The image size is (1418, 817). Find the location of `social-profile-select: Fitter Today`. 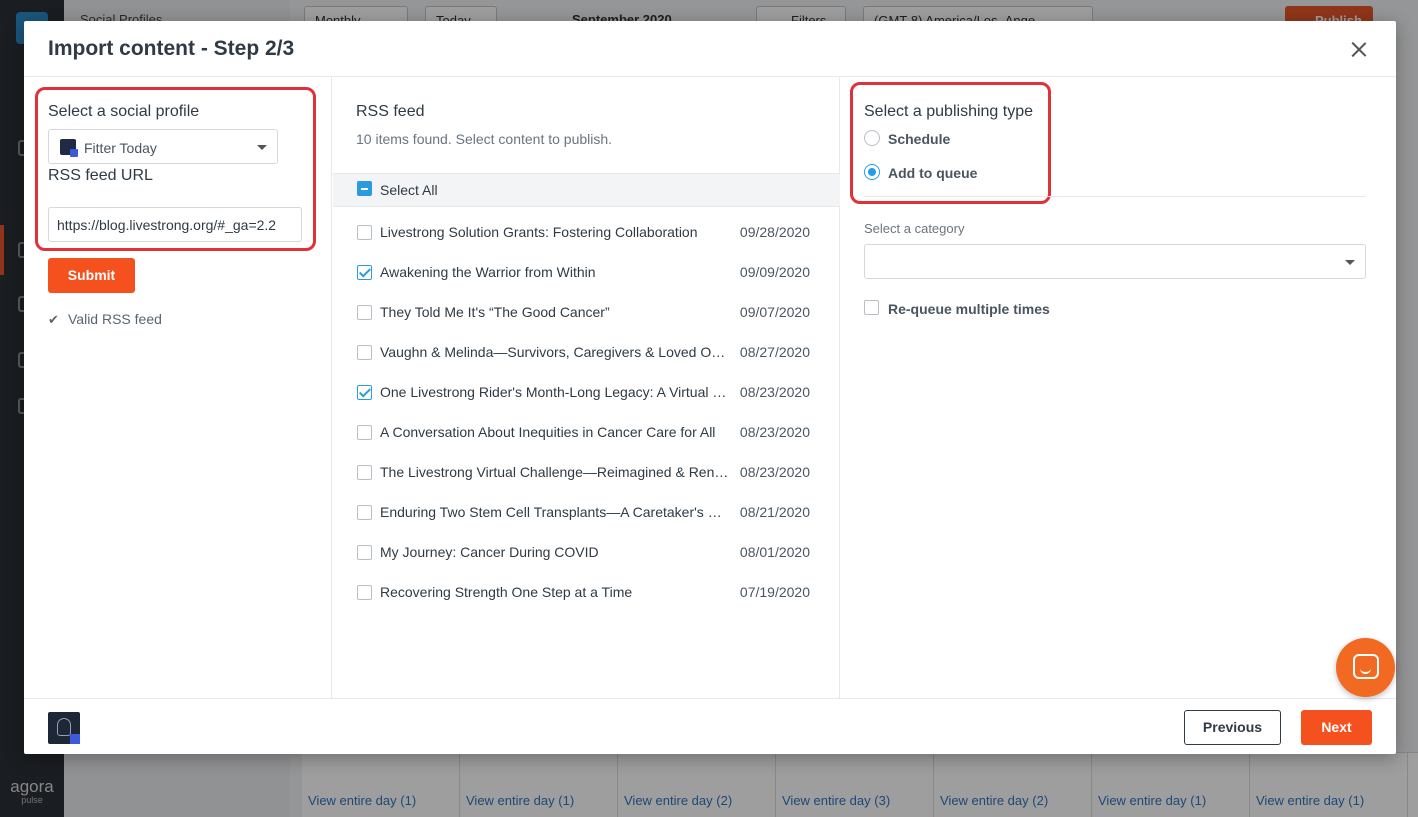

social-profile-select: Fitter Today is located at coordinates (163, 146).